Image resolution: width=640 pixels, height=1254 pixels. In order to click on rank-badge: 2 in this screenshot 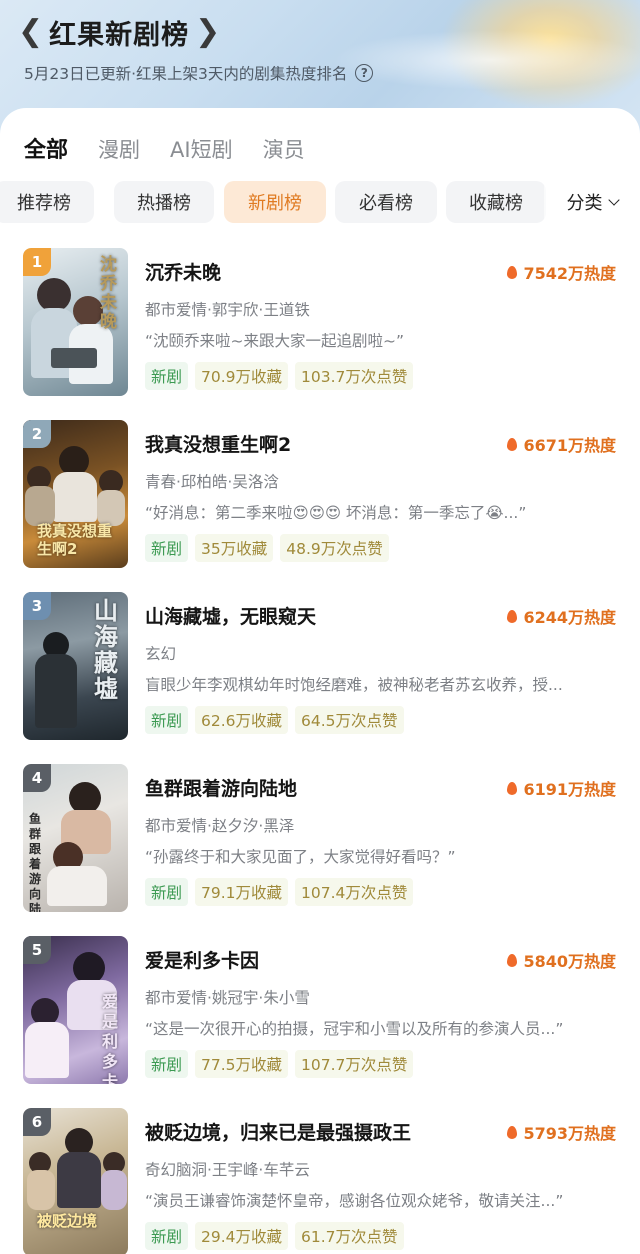, I will do `click(37, 434)`.